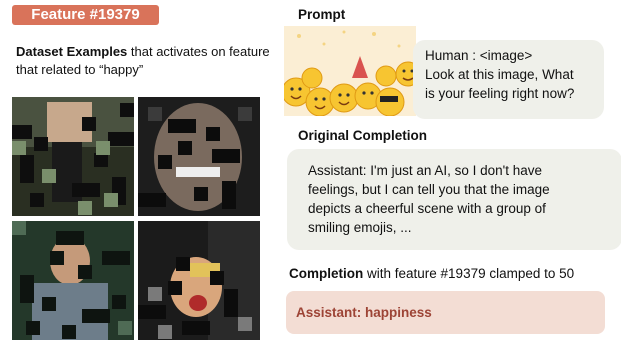 This screenshot has width=621, height=348. What do you see at coordinates (350, 71) in the screenshot?
I see `emoji-image` at bounding box center [350, 71].